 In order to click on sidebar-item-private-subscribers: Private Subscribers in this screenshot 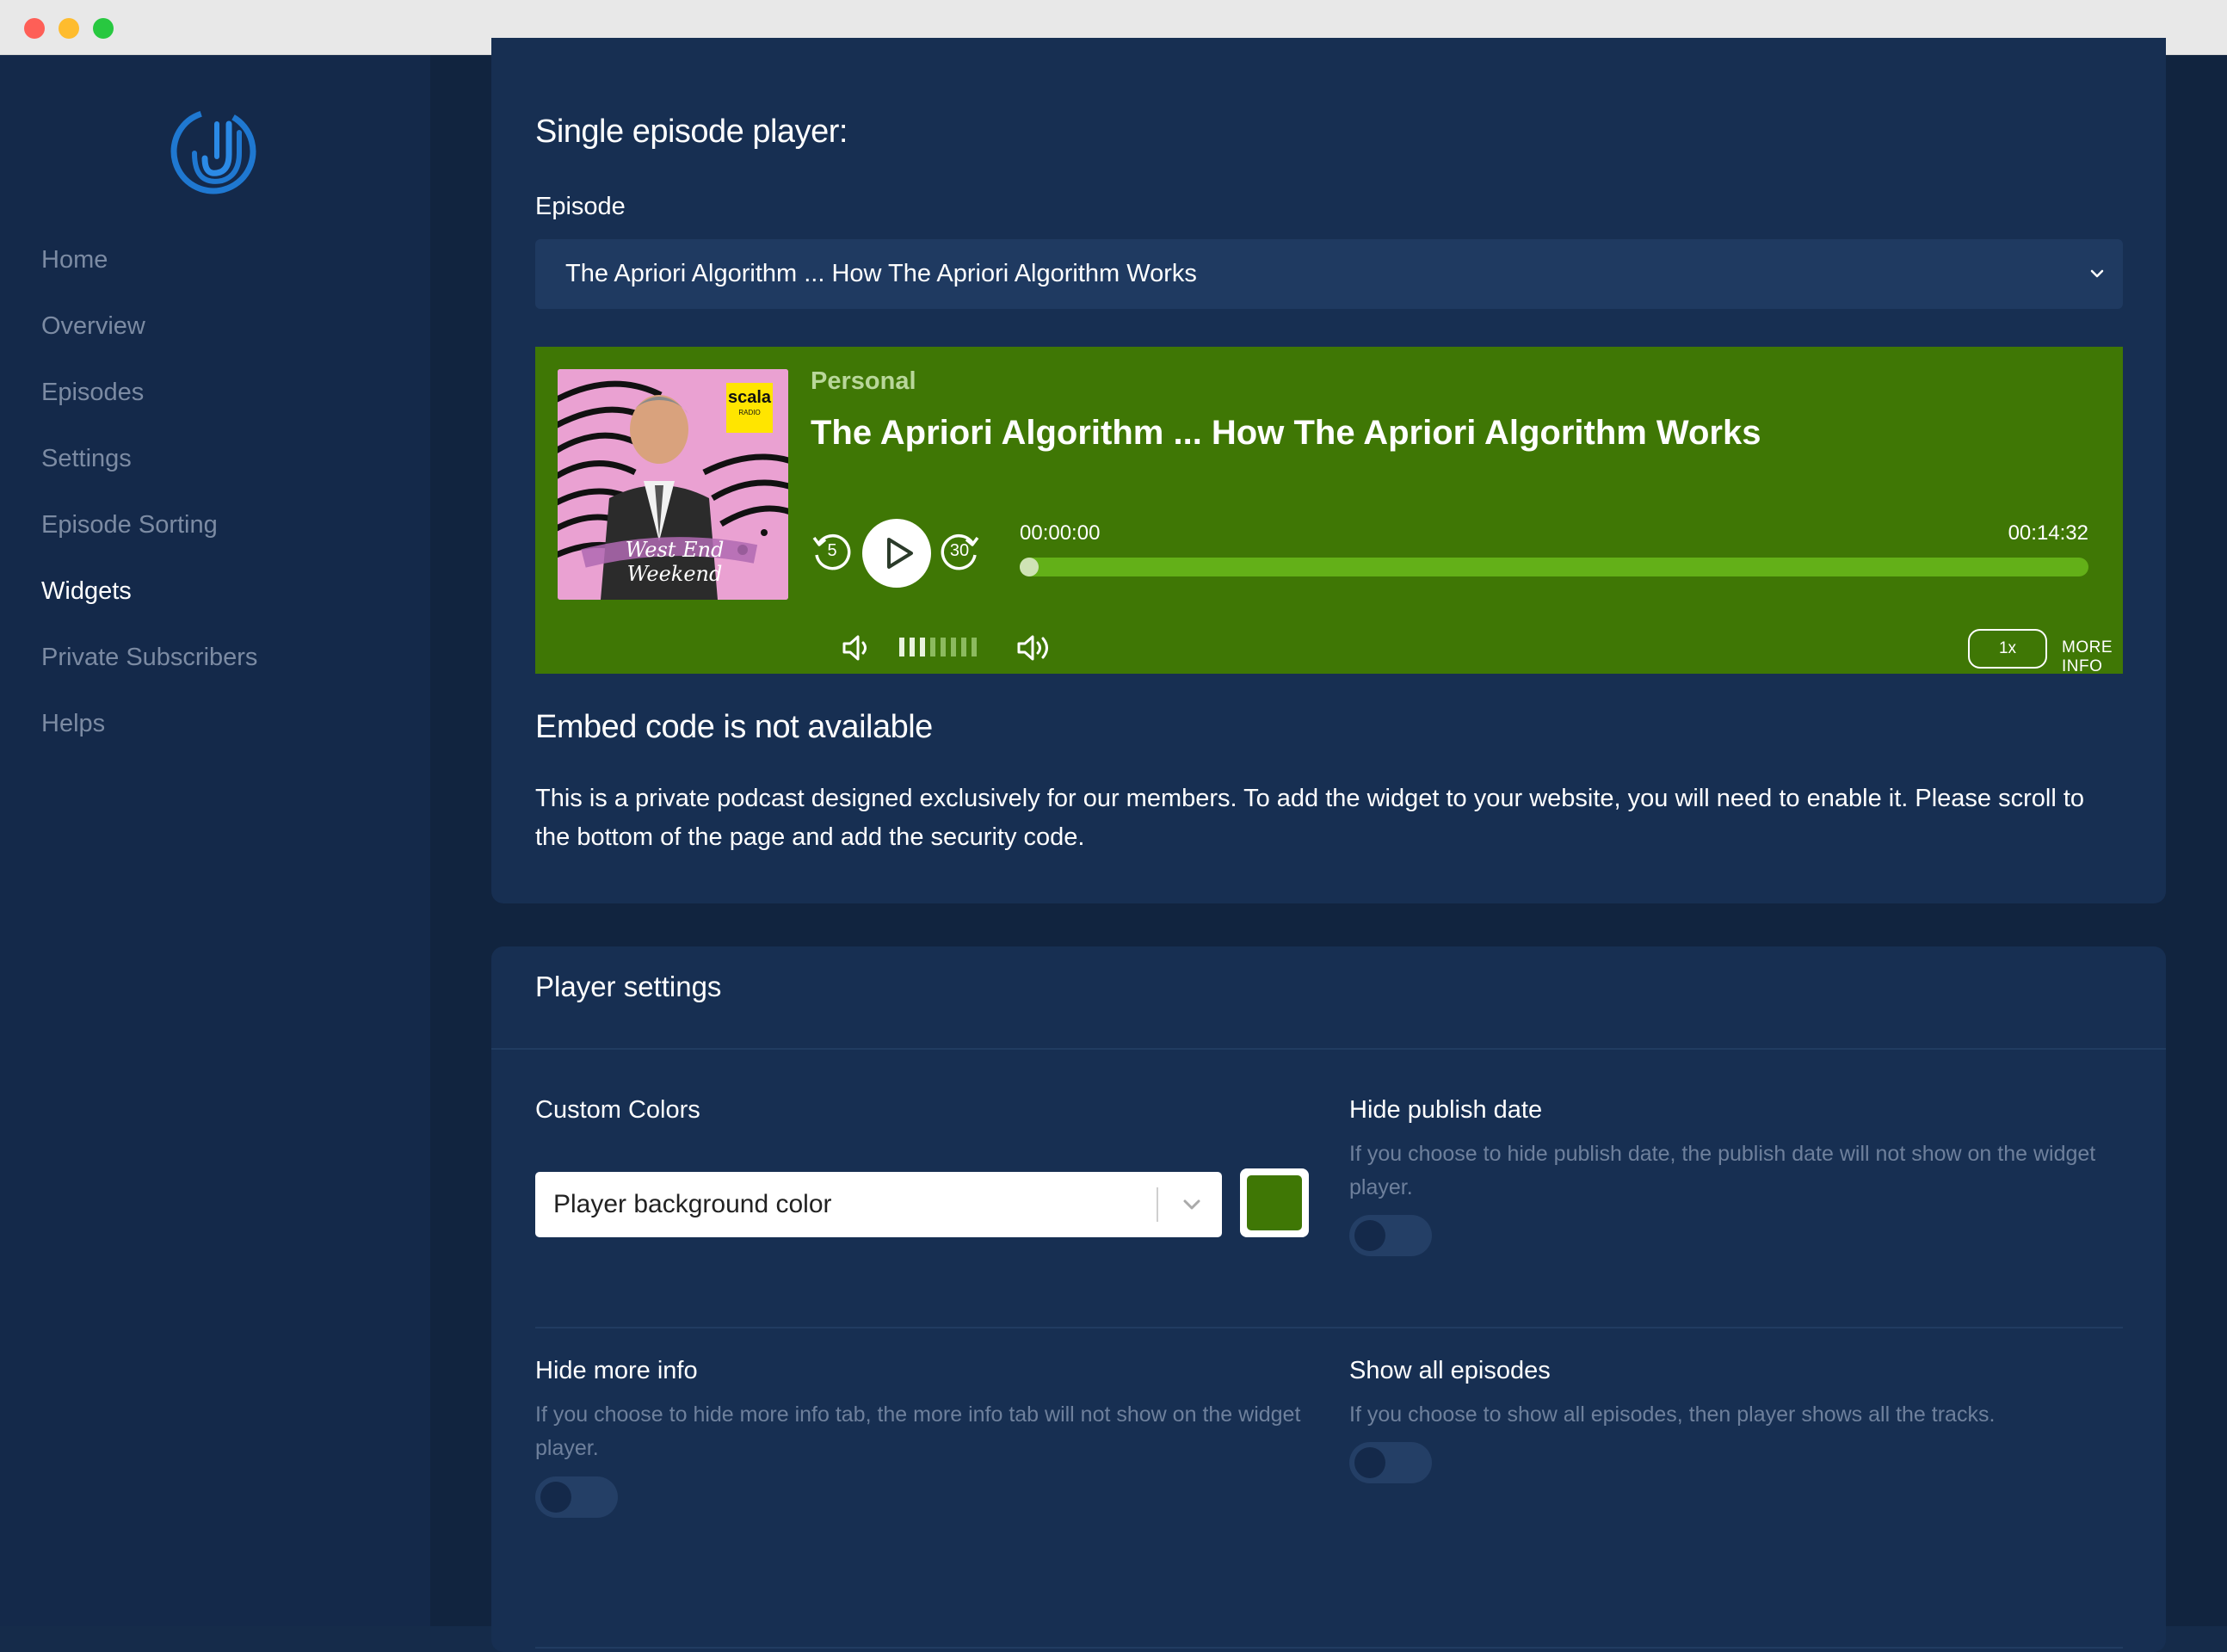, I will do `click(149, 673)`.